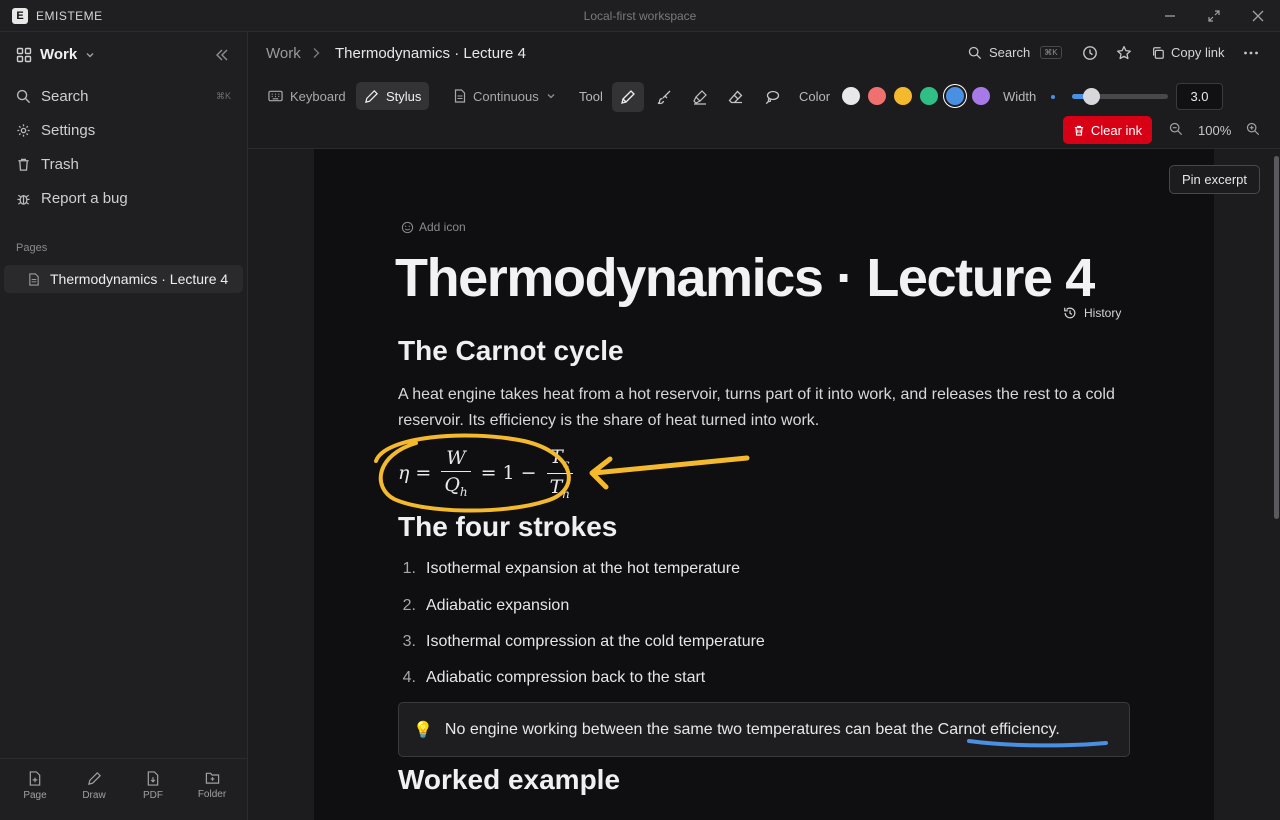 The image size is (1280, 820). Describe the element at coordinates (1158, 52) in the screenshot. I see `copy-icon` at that location.